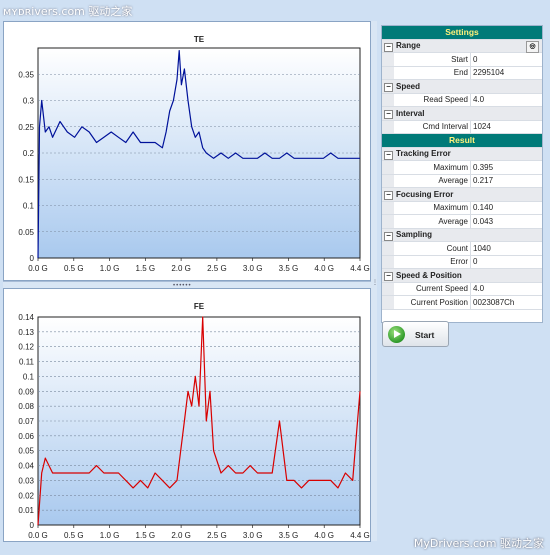 The height and width of the screenshot is (555, 550). Describe the element at coordinates (27, 362) in the screenshot. I see `y-tick-label: 0.11` at that location.